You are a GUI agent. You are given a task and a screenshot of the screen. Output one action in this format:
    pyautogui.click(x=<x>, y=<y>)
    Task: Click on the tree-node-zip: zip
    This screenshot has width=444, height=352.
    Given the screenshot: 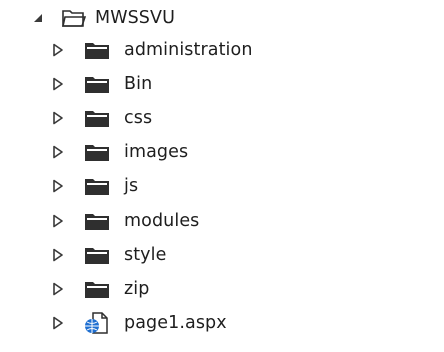 What is the action you would take?
    pyautogui.click(x=222, y=289)
    